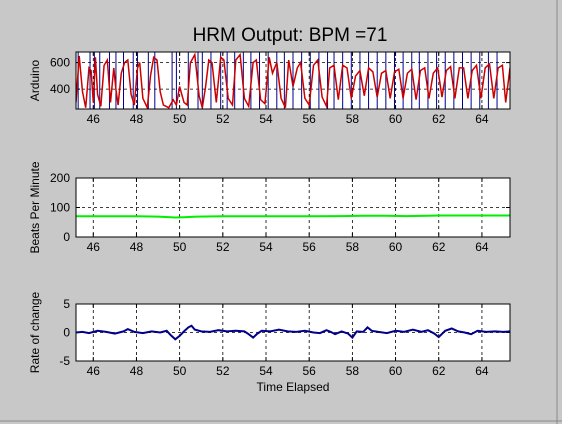 The image size is (562, 424). I want to click on y-tick-label: 200, so click(60, 178).